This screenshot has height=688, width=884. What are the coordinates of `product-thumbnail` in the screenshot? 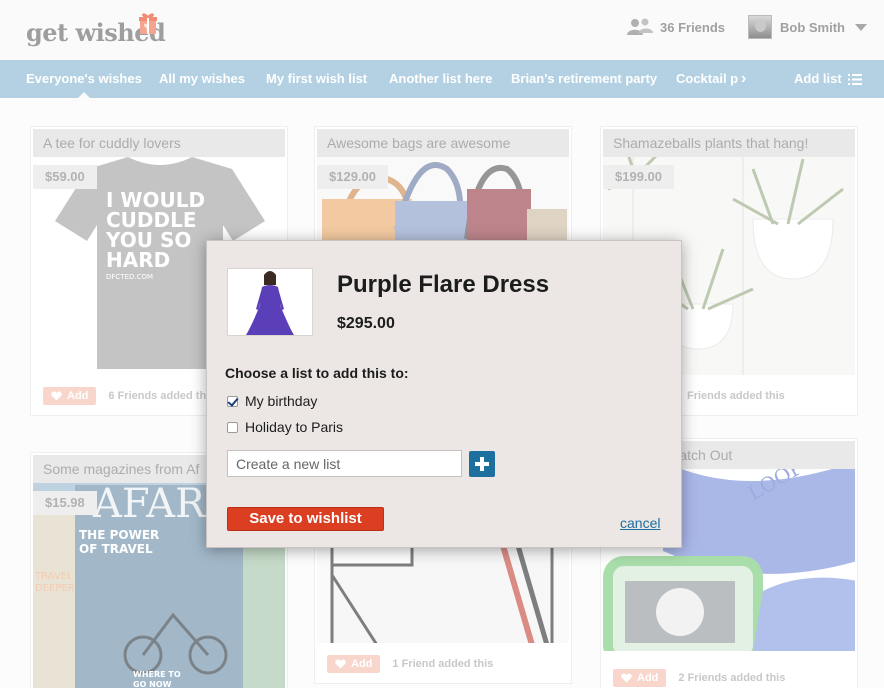 It's located at (270, 302).